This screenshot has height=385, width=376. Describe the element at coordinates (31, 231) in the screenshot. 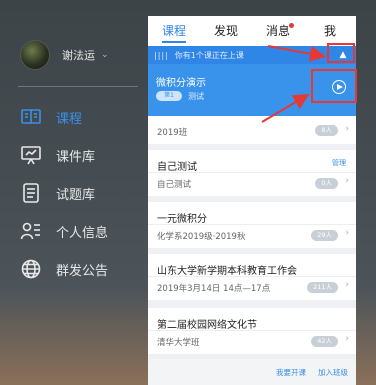

I see `person-card-icon` at that location.